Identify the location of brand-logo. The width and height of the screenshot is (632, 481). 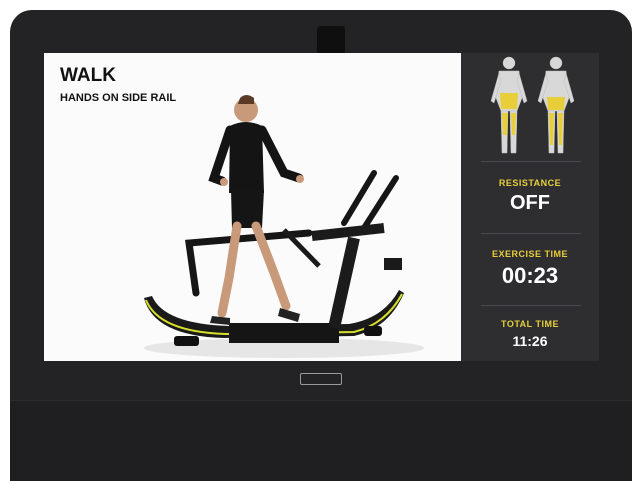
(321, 379).